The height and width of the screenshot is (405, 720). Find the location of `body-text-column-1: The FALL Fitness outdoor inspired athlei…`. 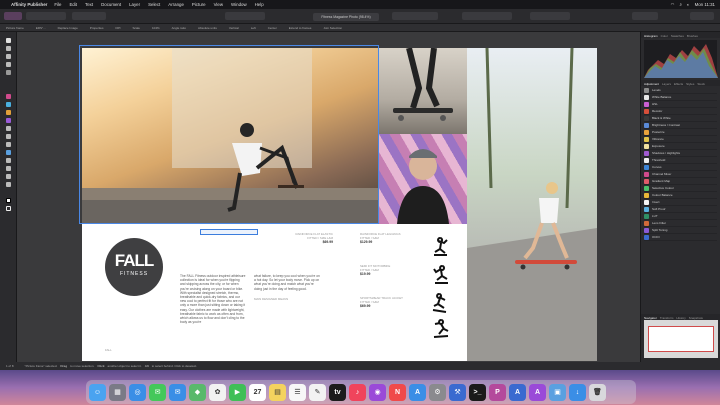

body-text-column-1: The FALL Fitness outdoor inspired athlei… is located at coordinates (213, 309).